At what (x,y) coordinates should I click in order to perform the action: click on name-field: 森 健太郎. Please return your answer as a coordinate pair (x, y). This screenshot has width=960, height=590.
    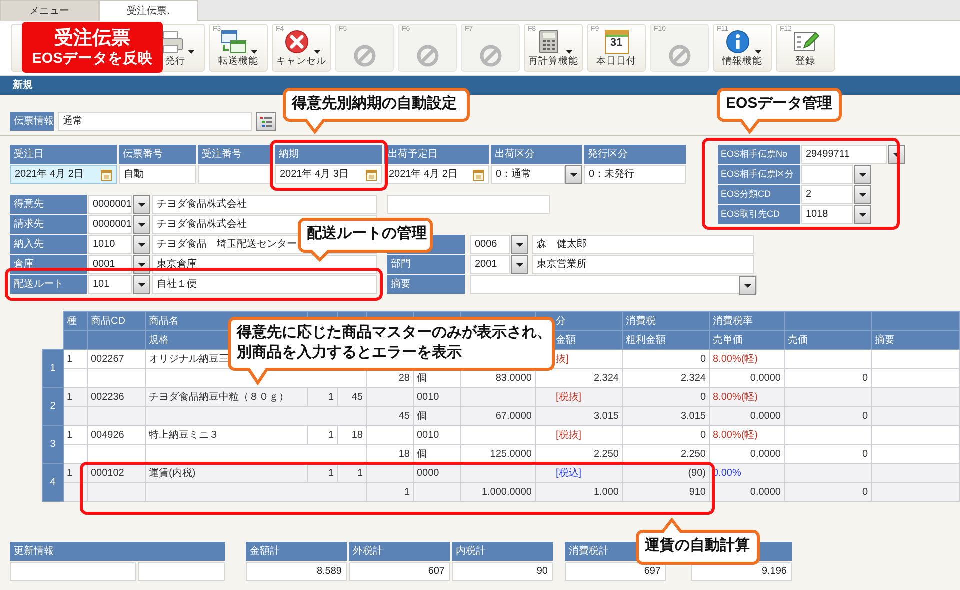
    Looking at the image, I should click on (643, 244).